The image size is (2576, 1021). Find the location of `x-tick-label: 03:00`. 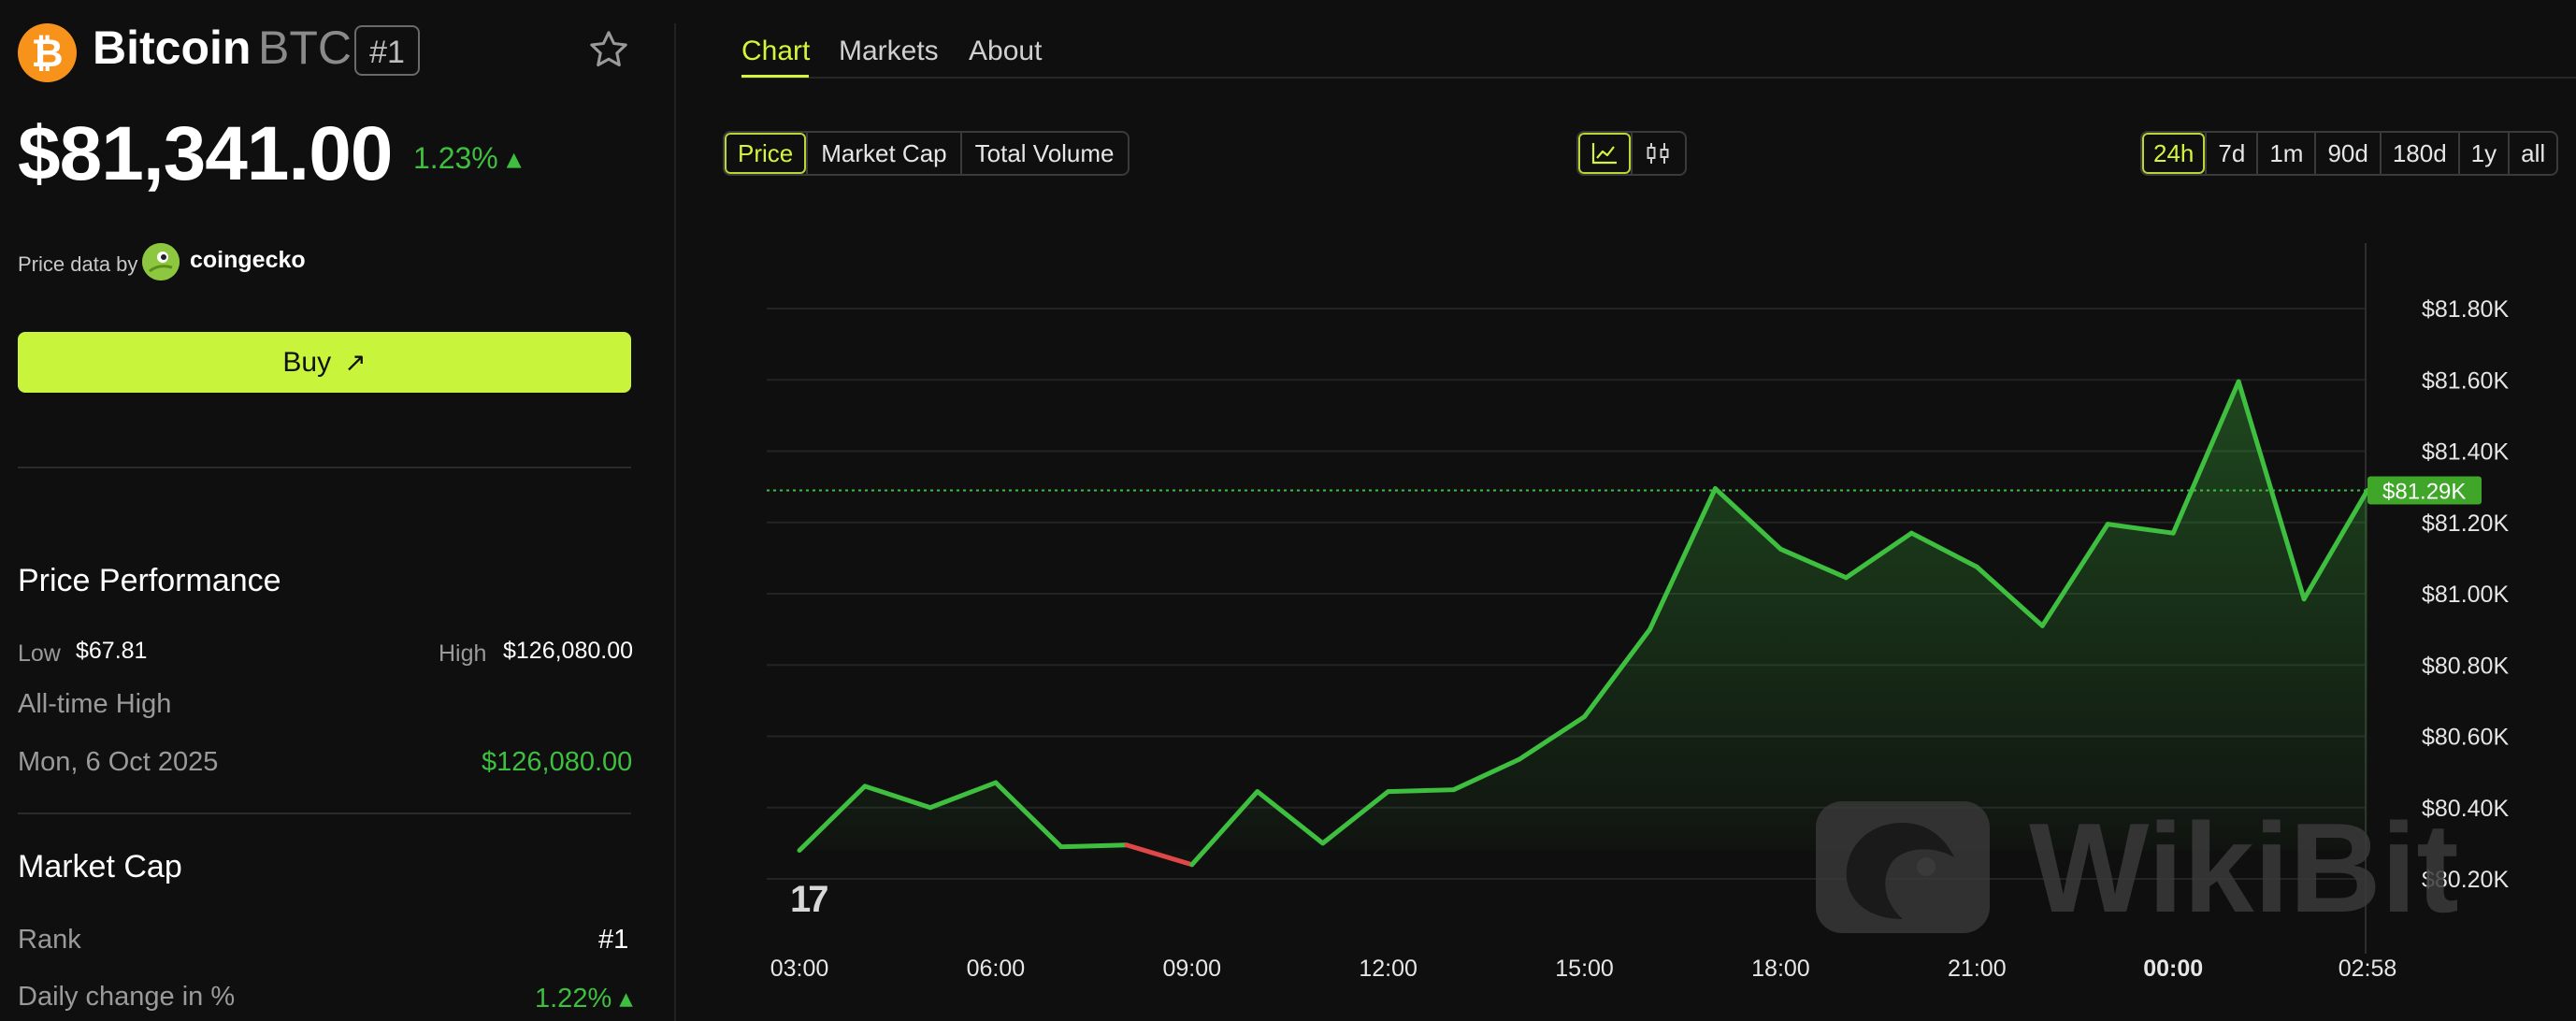

x-tick-label: 03:00 is located at coordinates (799, 969).